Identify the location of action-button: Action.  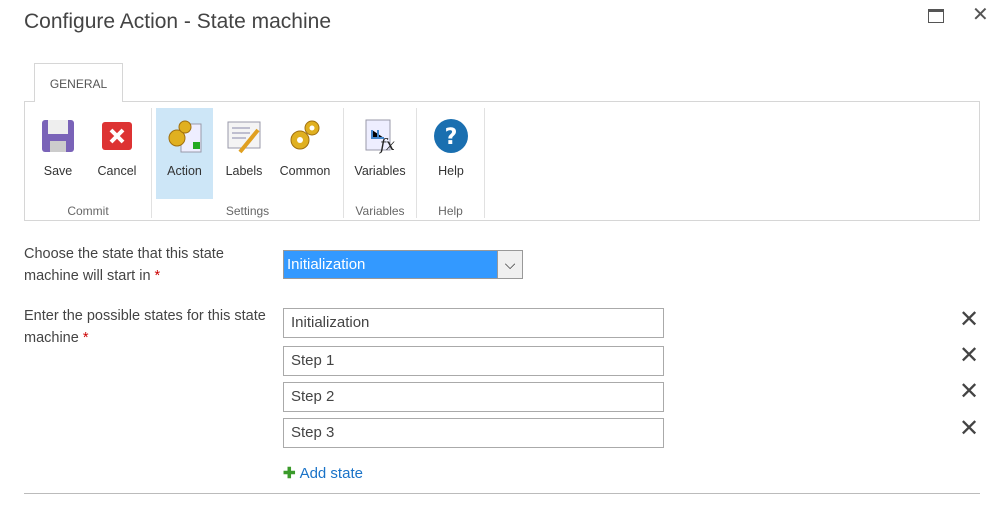
(184, 153).